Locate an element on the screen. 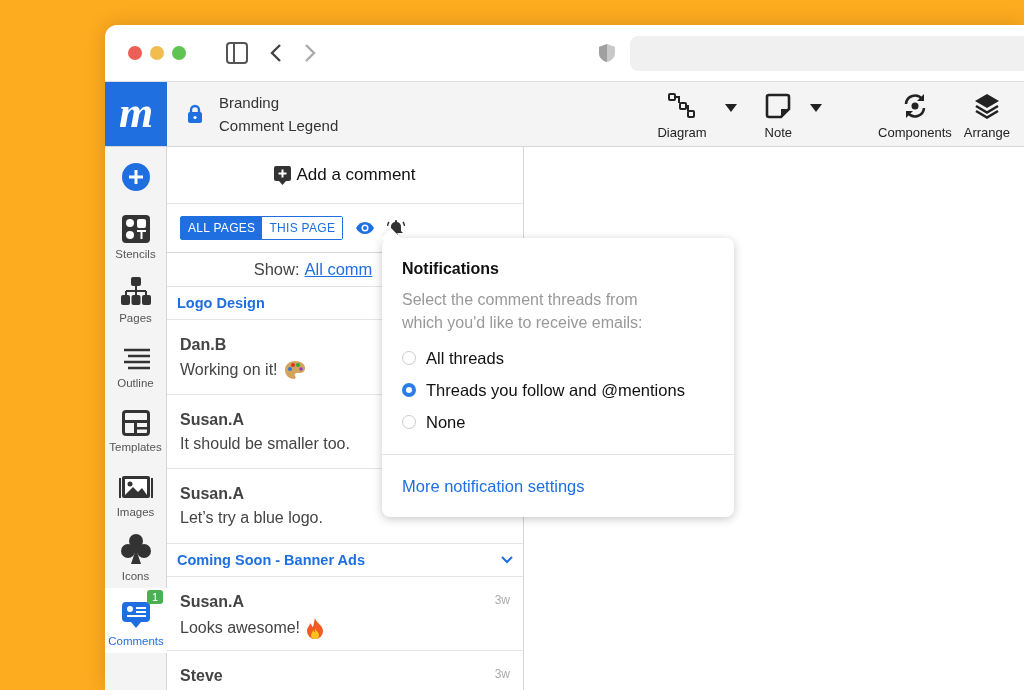 The height and width of the screenshot is (690, 1024). scope-tab: ALL PAGES is located at coordinates (222, 228).